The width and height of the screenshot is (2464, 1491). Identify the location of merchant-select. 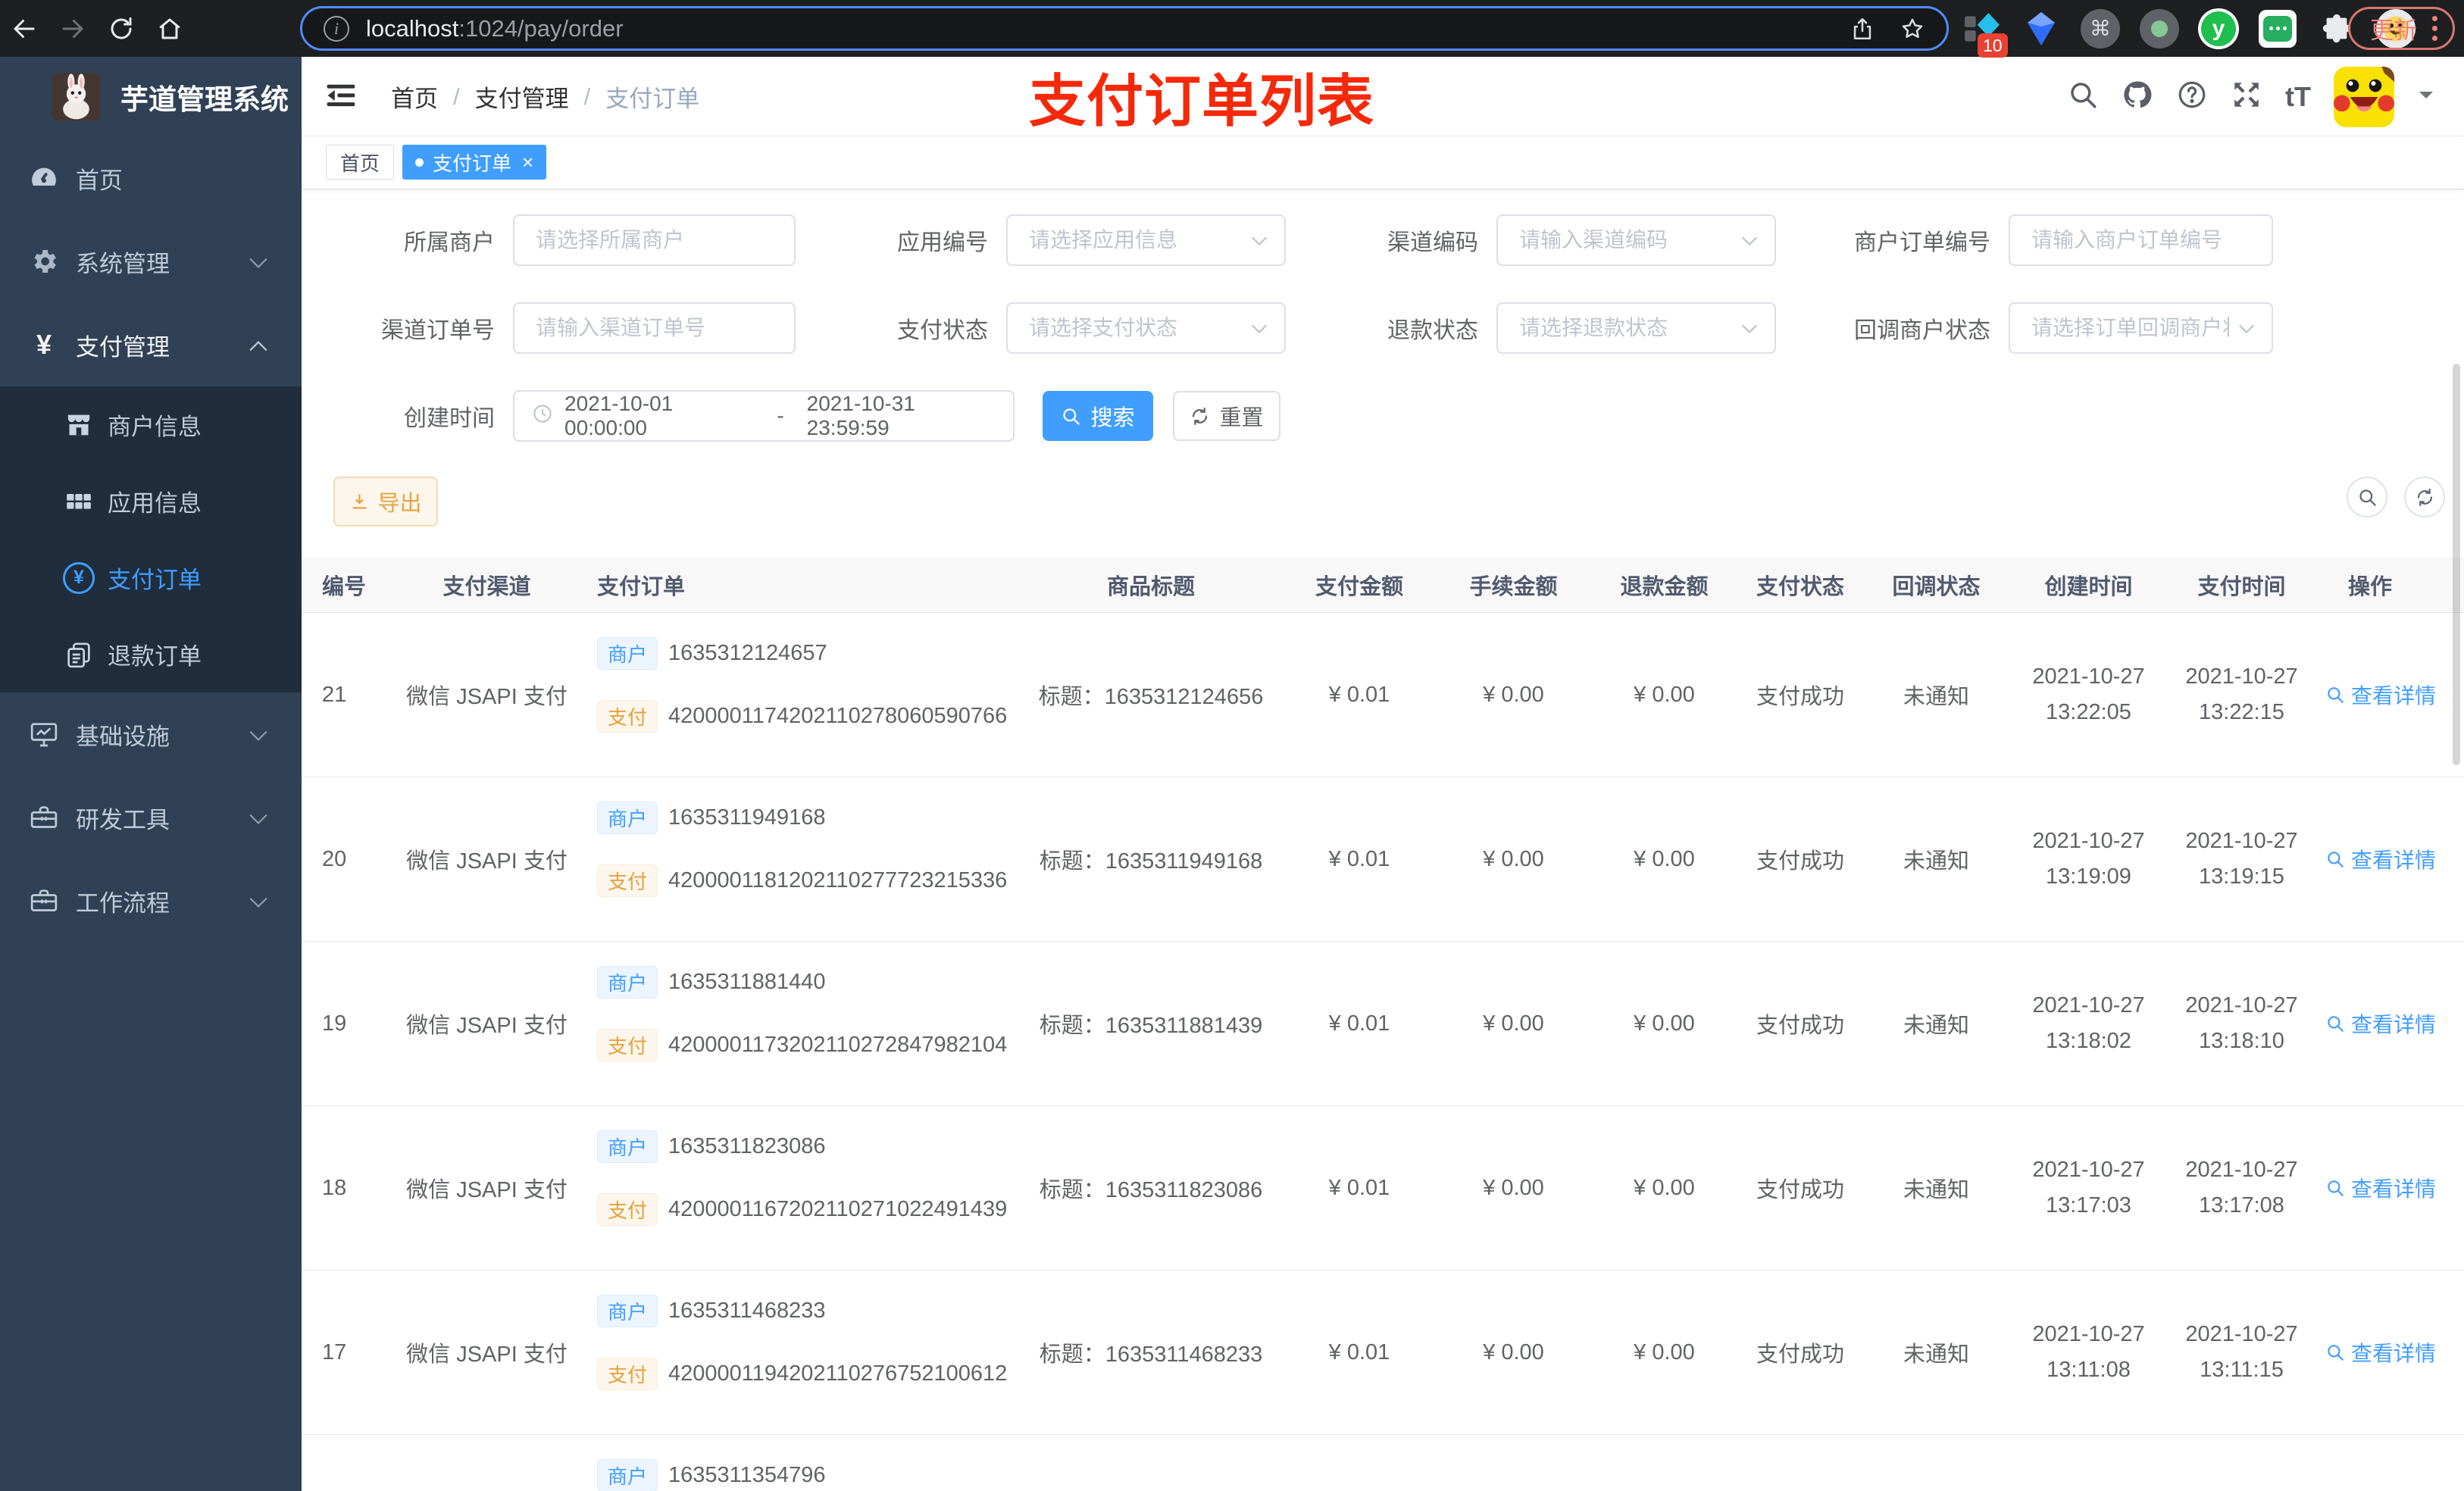
(654, 240).